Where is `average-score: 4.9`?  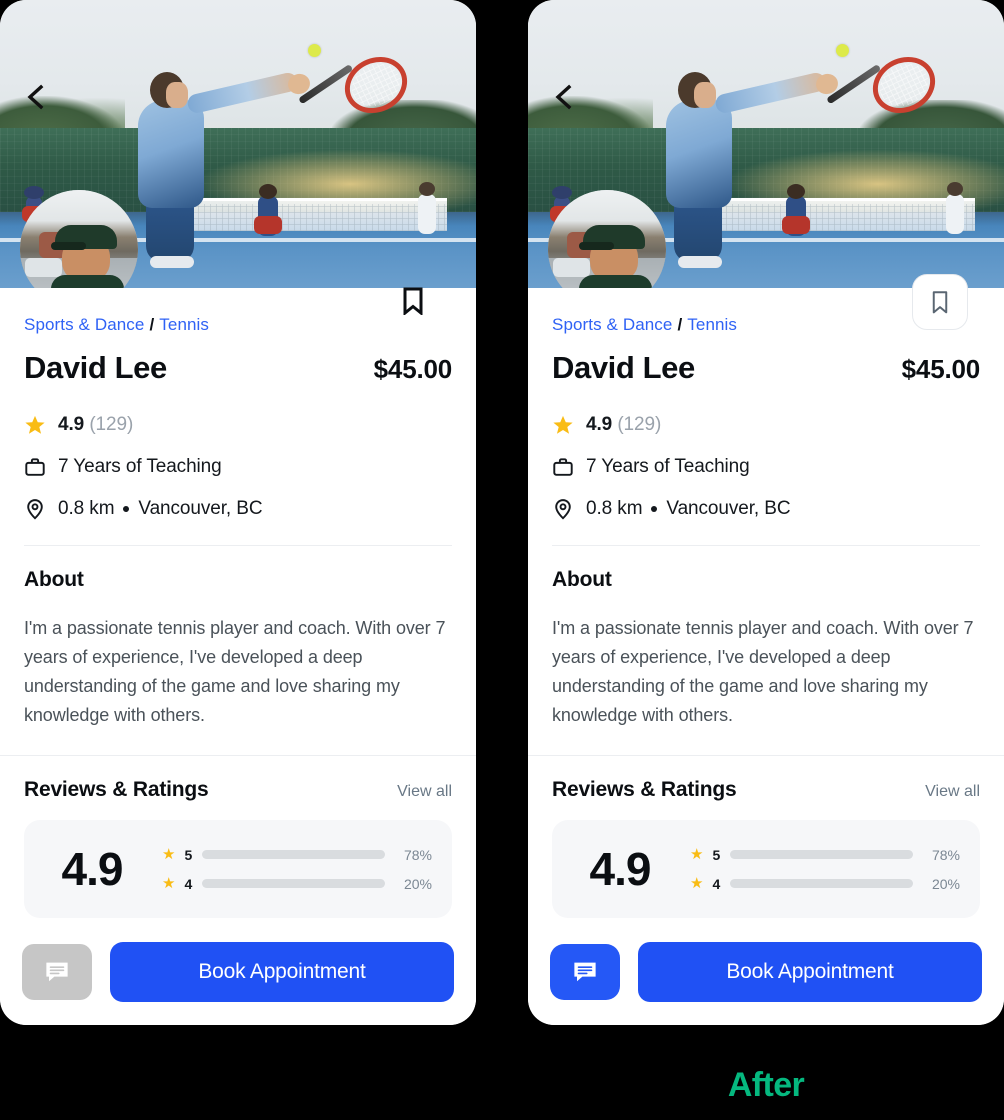
average-score: 4.9 is located at coordinates (92, 869).